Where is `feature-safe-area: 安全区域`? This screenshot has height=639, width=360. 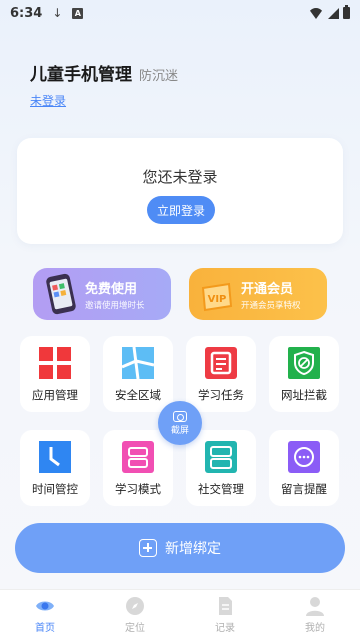 feature-safe-area: 安全区域 is located at coordinates (138, 374).